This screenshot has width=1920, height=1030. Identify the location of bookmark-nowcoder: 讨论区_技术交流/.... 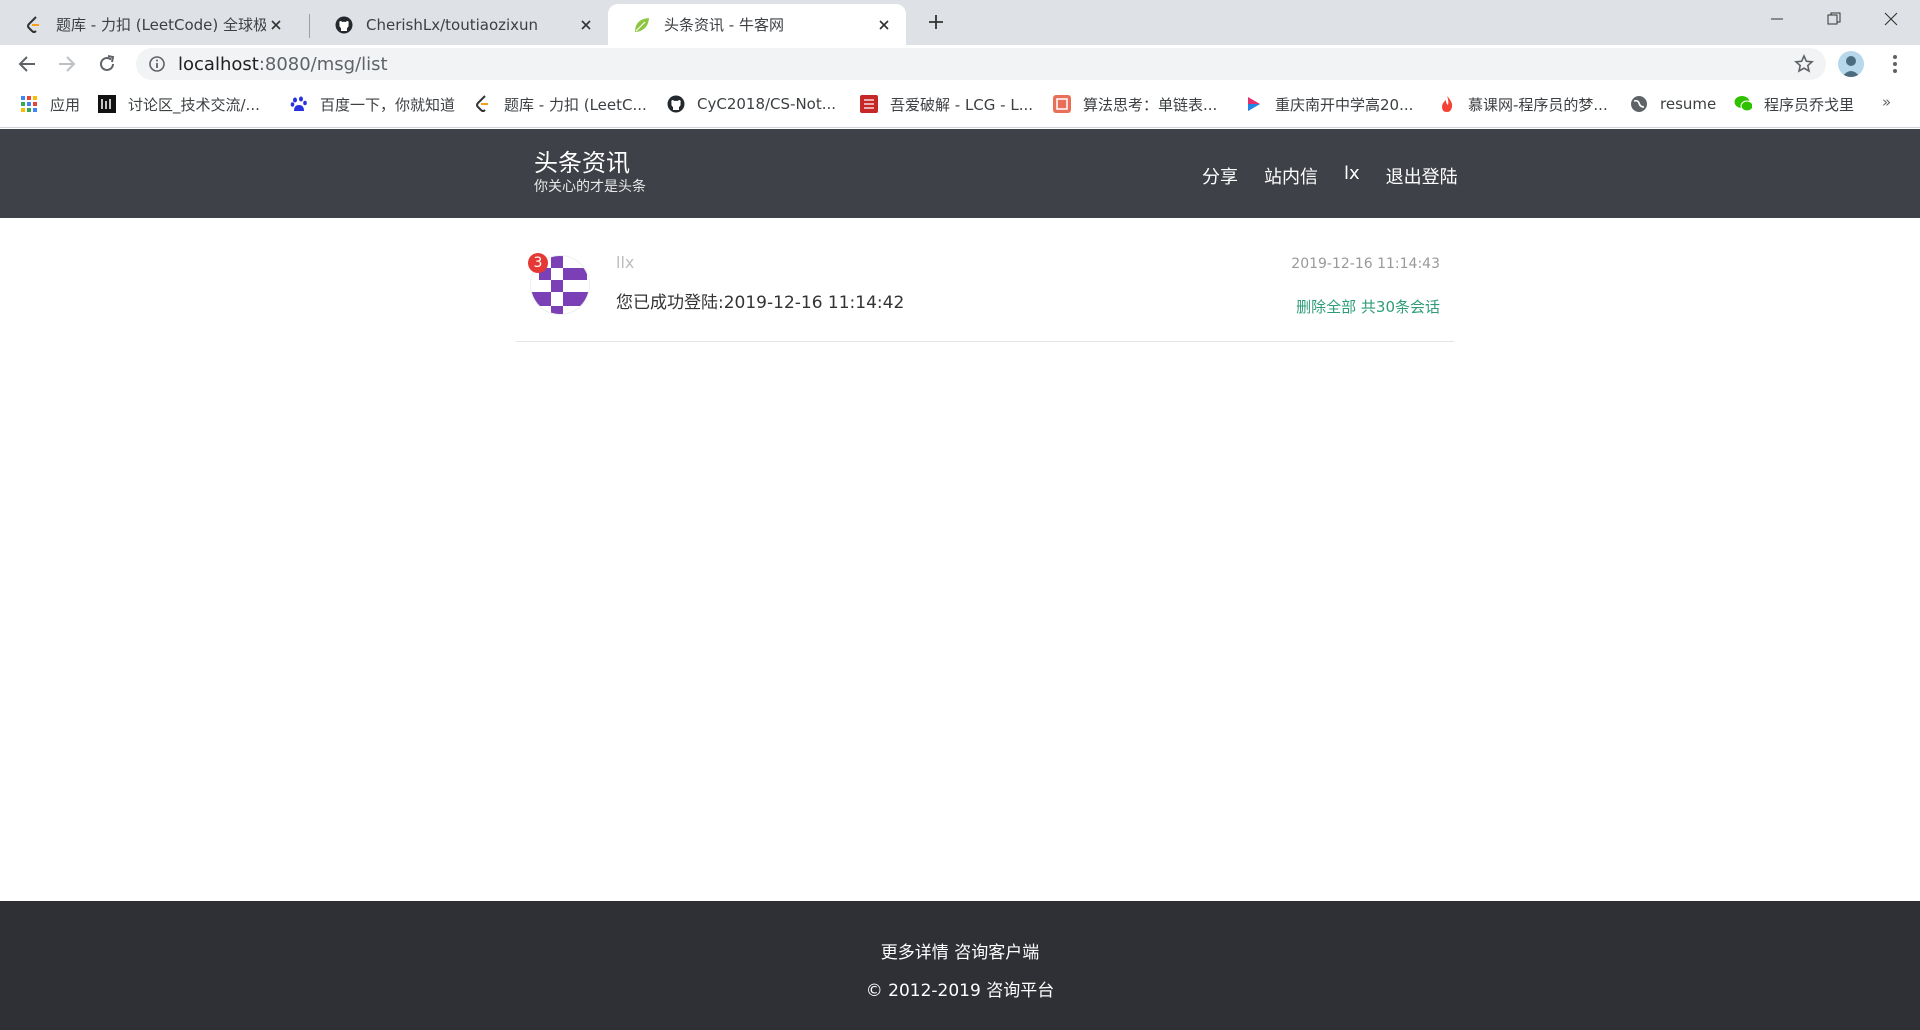
(179, 104).